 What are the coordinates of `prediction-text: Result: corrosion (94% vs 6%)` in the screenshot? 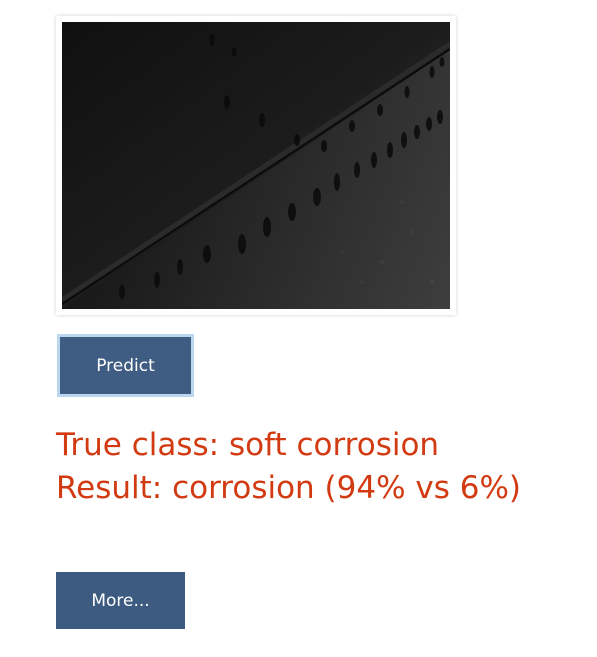 It's located at (289, 488).